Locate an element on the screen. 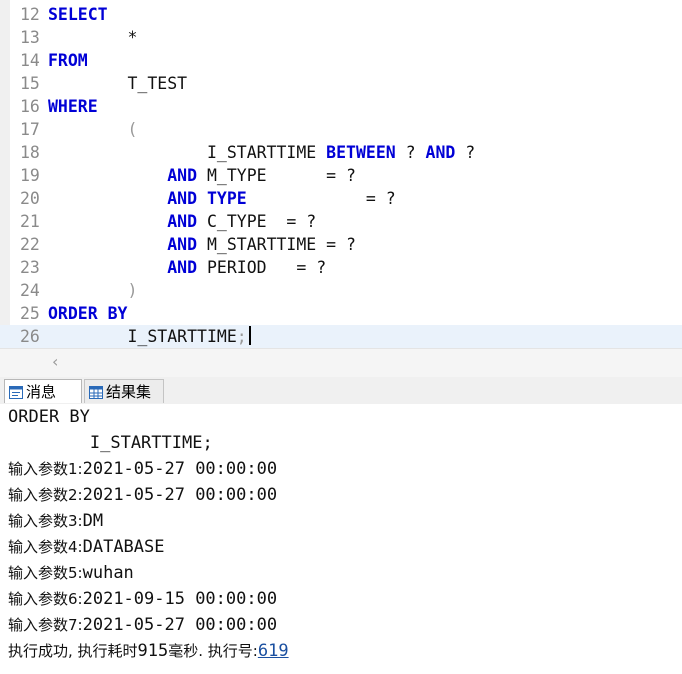 This screenshot has width=682, height=674. line-number: 18 is located at coordinates (30, 152).